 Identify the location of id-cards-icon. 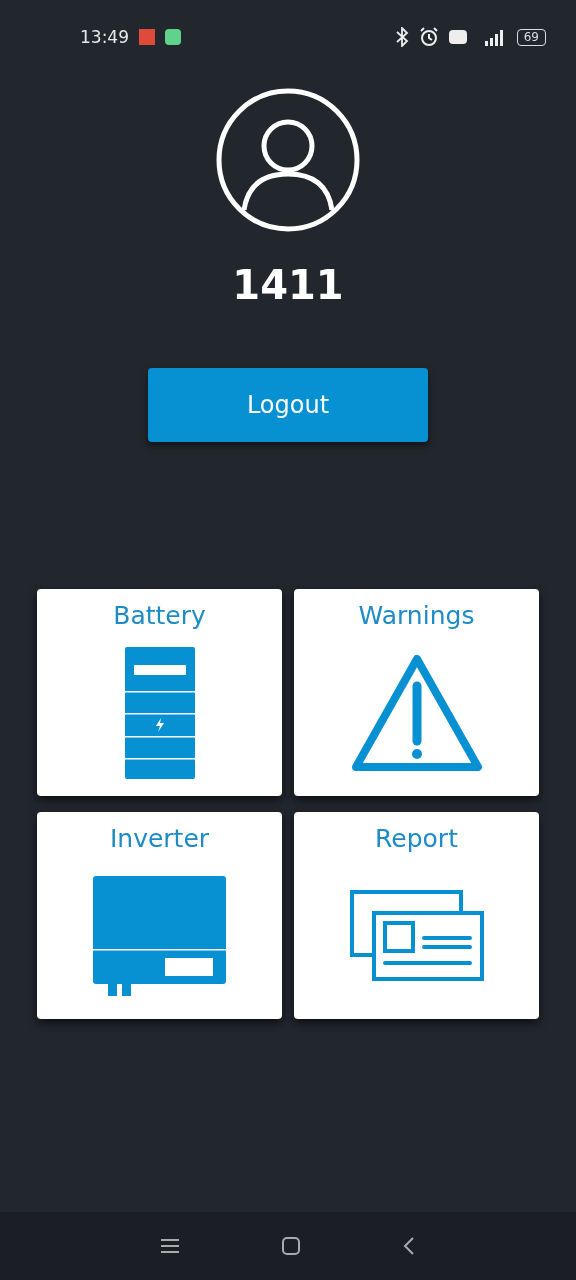
(416, 936).